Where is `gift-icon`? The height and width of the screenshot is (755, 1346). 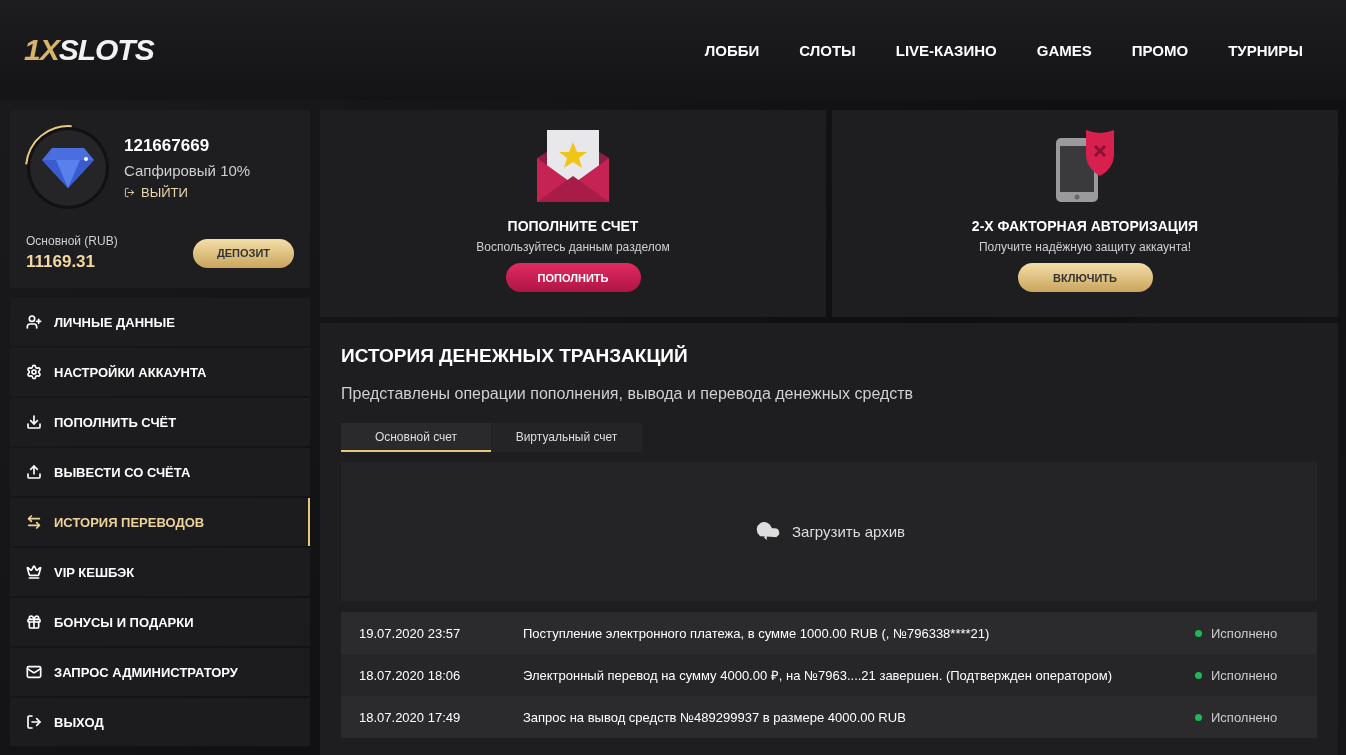 gift-icon is located at coordinates (34, 622).